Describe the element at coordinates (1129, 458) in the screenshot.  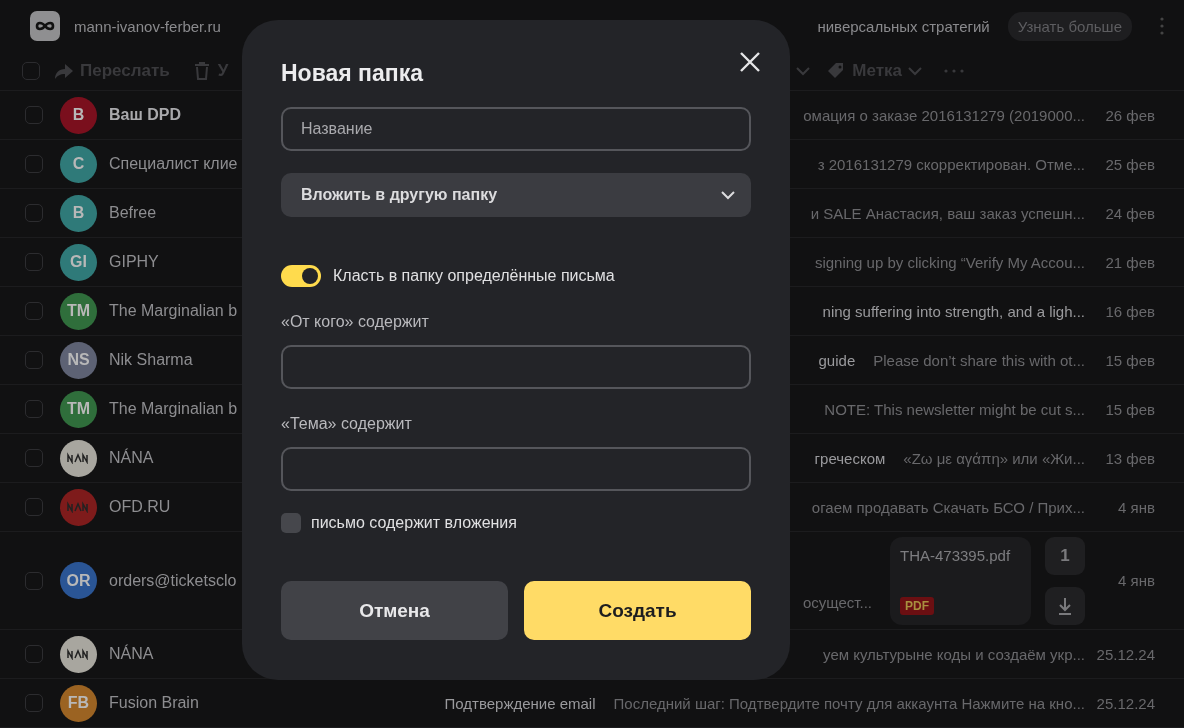
I see `message-date: 13 фев` at that location.